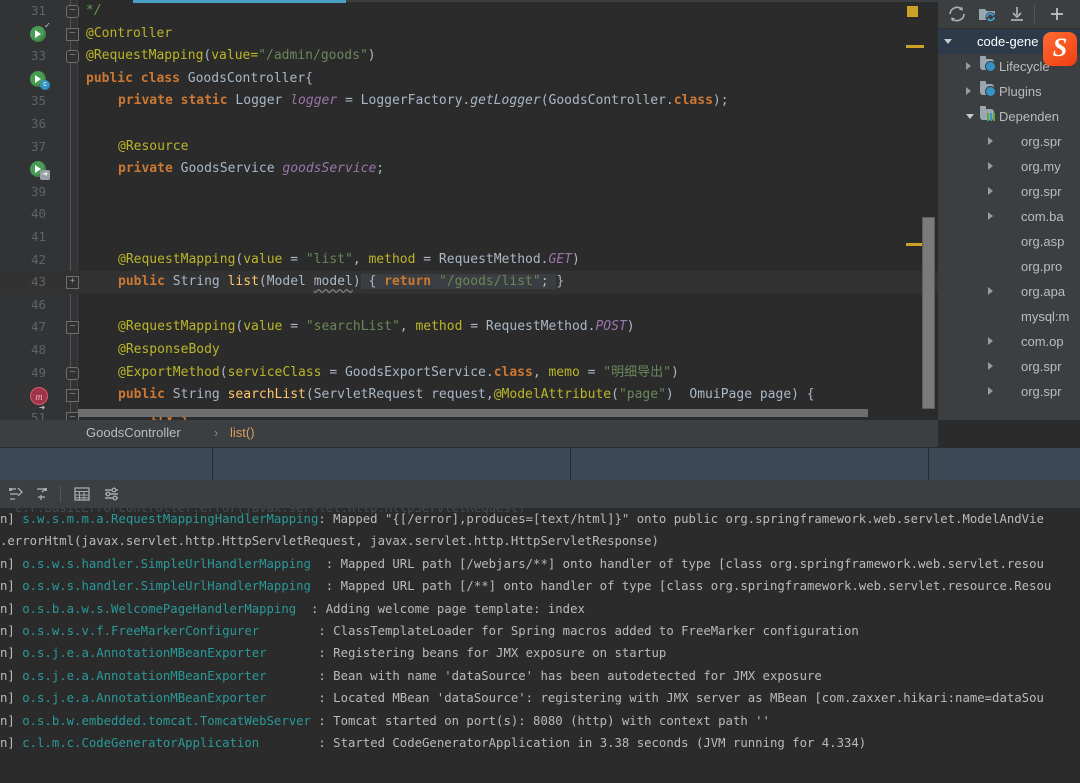 The width and height of the screenshot is (1080, 783). I want to click on breakpoint-icon: ➜, so click(39, 400).